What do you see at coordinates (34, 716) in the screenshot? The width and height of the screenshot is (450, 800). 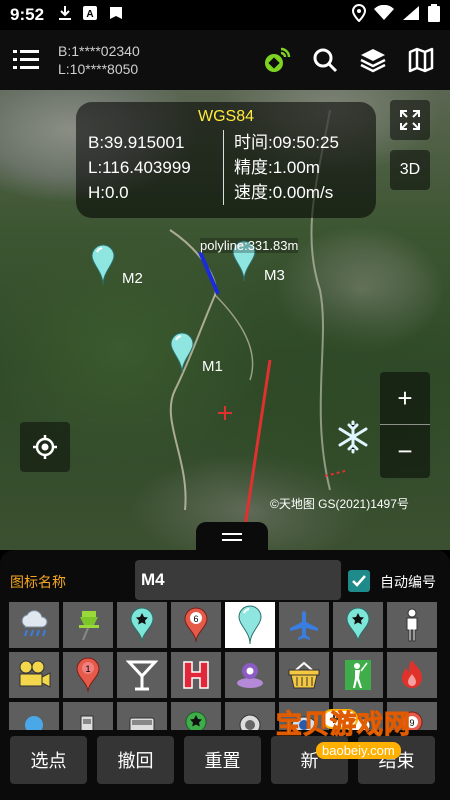 I see `blue-dot-icon` at bounding box center [34, 716].